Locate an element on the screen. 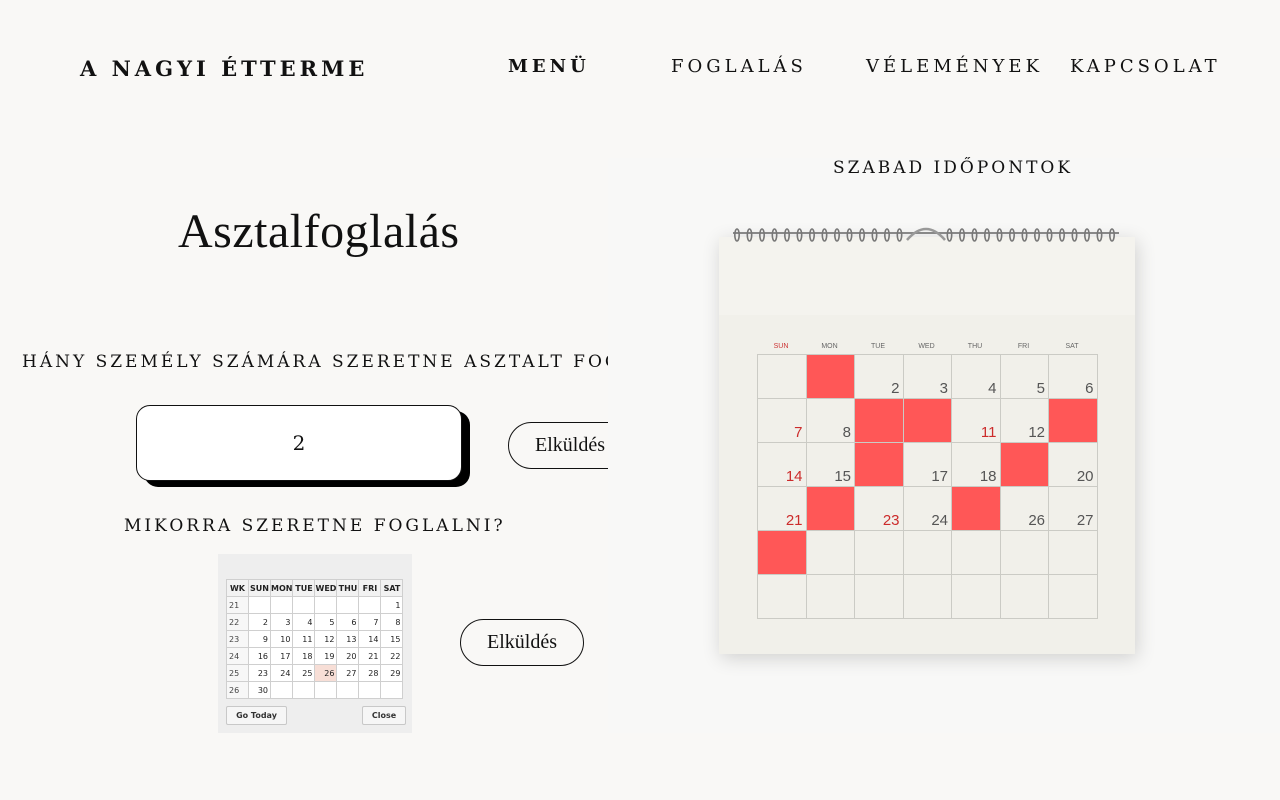 This screenshot has width=1280, height=800. availability-day-number: 7 is located at coordinates (798, 432).